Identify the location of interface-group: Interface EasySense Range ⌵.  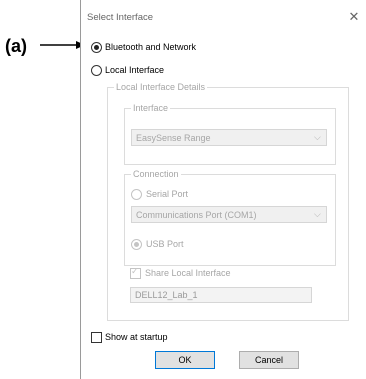
(230, 134).